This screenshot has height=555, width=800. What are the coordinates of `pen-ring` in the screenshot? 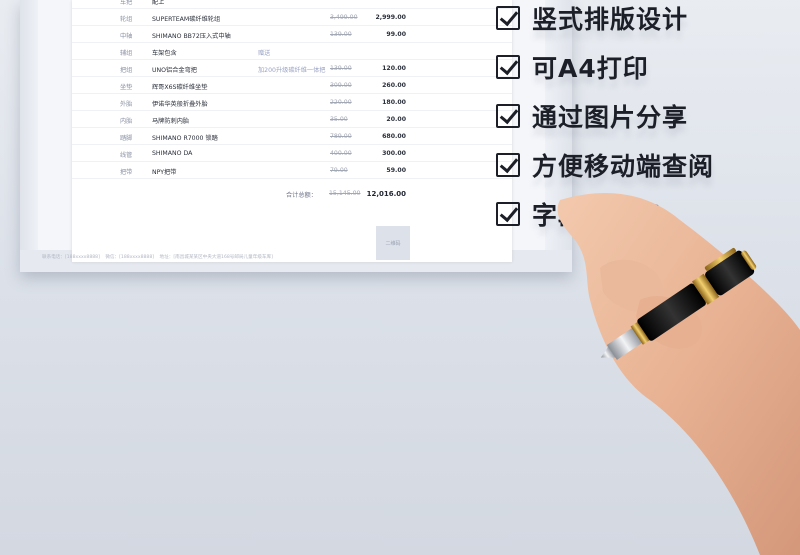 It's located at (640, 333).